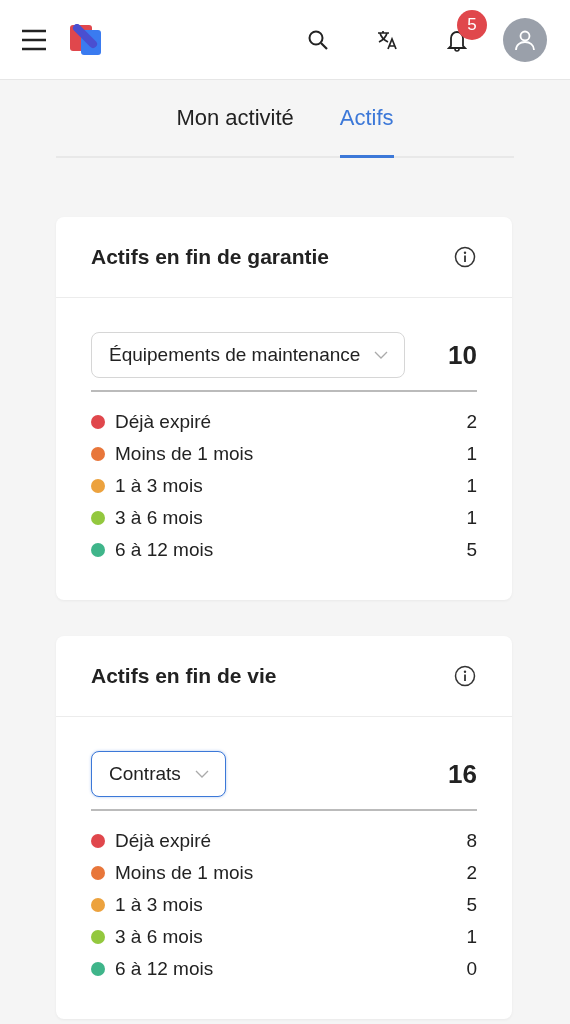 The image size is (570, 1024). Describe the element at coordinates (472, 24) in the screenshot. I see `notification-badge: 5` at that location.